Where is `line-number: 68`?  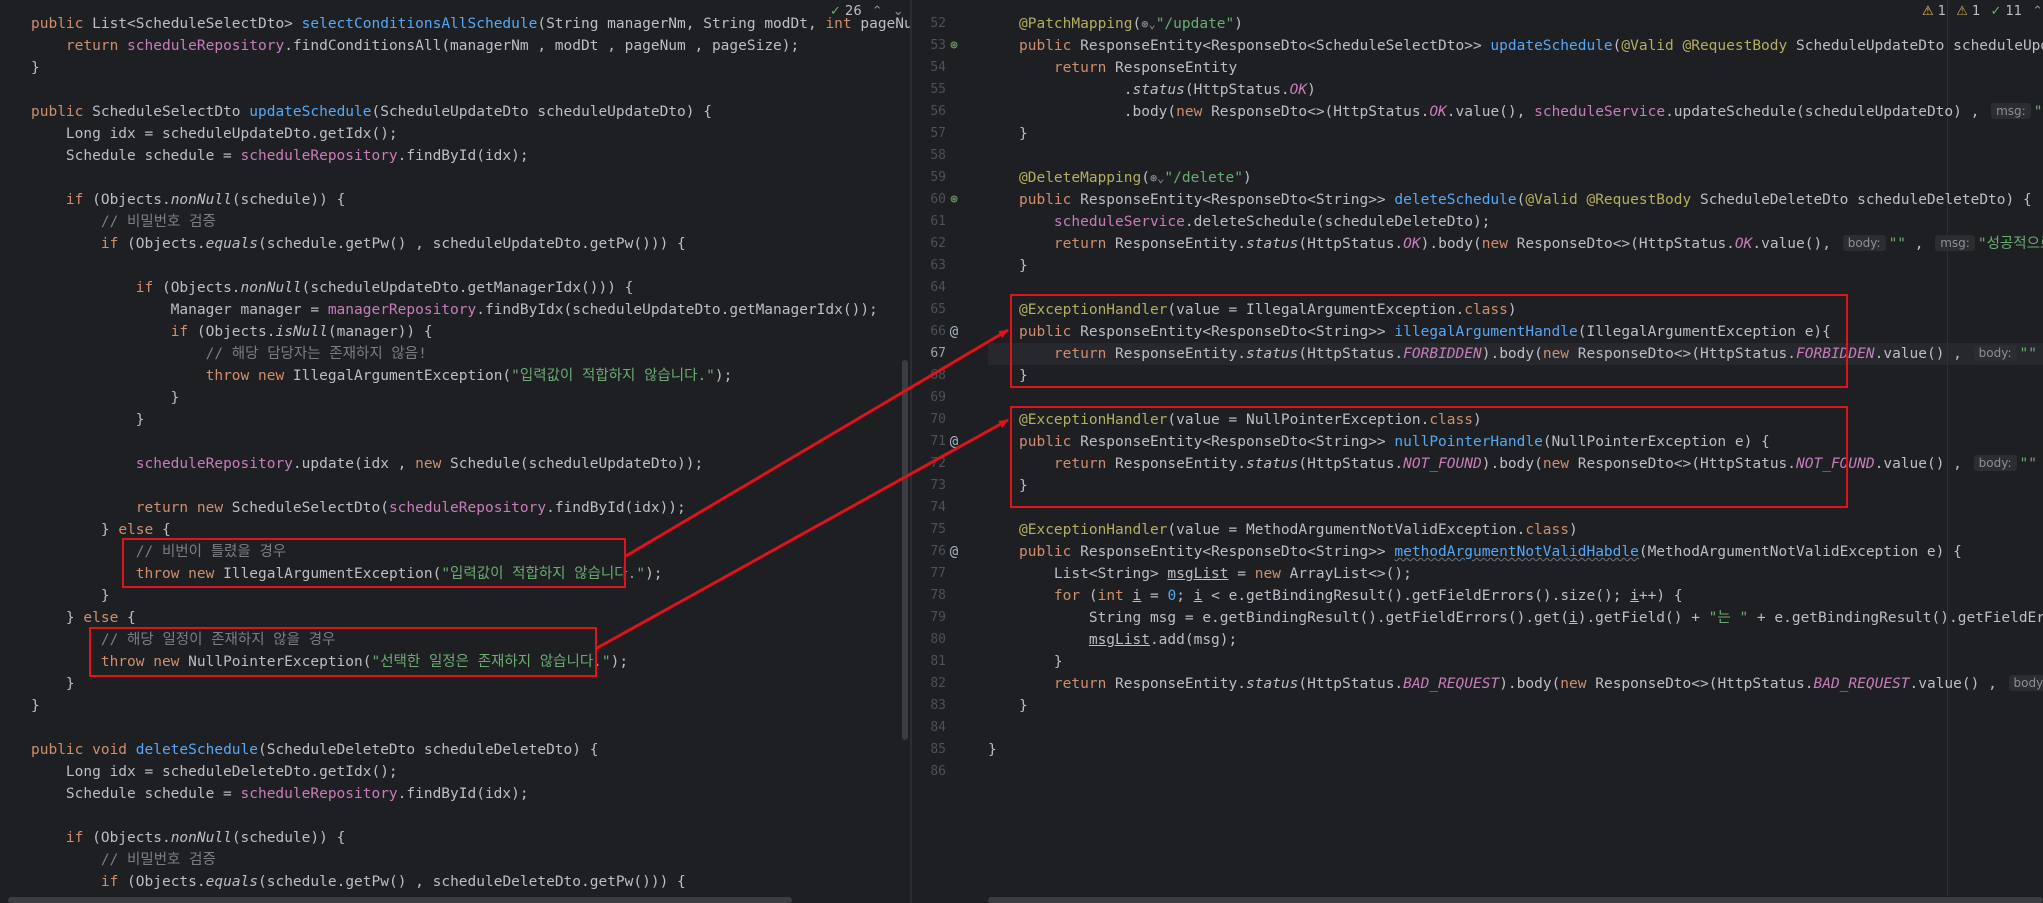 line-number: 68 is located at coordinates (938, 375).